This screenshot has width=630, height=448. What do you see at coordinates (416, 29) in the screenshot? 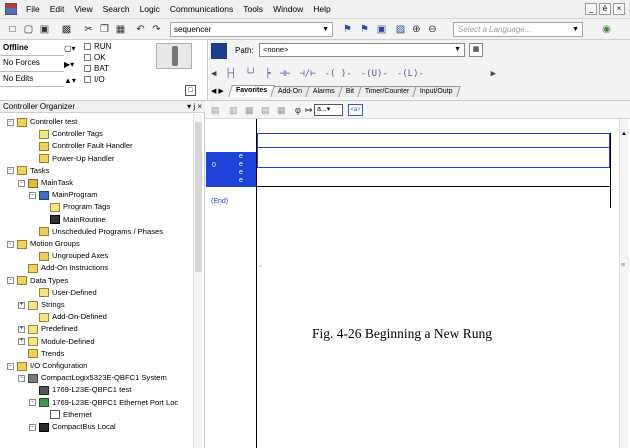
I see `zoom-in-icon: ⊕` at bounding box center [416, 29].